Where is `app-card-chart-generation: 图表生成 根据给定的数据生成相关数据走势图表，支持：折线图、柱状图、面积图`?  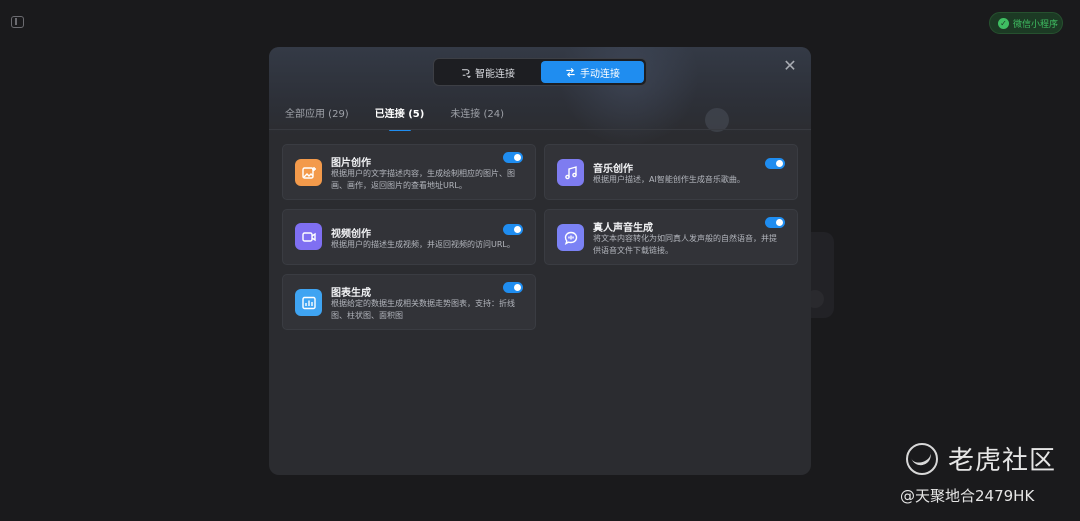
app-card-chart-generation: 图表生成 根据给定的数据生成相关数据走势图表，支持：折线图、柱状图、面积图 is located at coordinates (409, 302).